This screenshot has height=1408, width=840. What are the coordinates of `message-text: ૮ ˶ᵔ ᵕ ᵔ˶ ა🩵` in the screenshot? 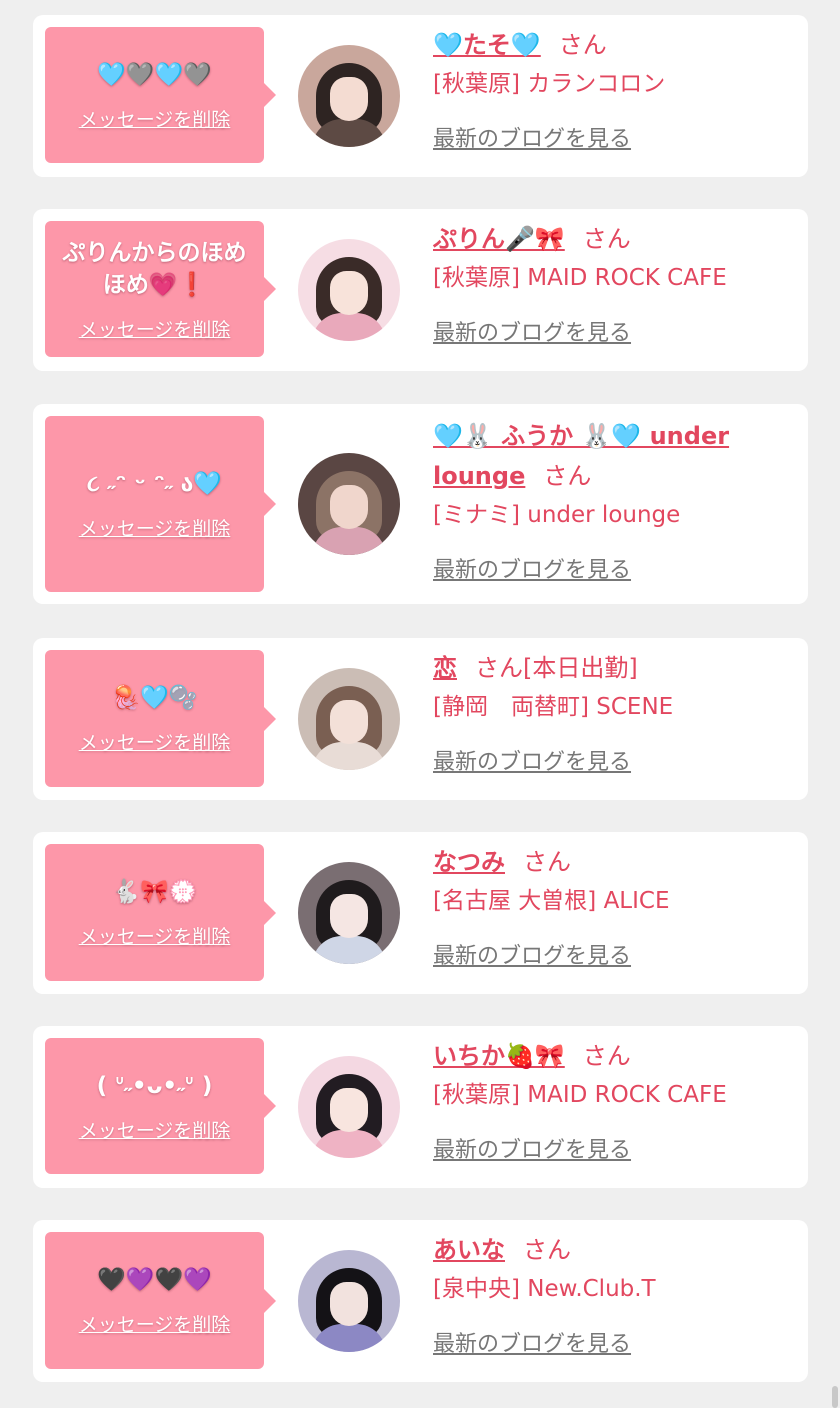 It's located at (154, 483).